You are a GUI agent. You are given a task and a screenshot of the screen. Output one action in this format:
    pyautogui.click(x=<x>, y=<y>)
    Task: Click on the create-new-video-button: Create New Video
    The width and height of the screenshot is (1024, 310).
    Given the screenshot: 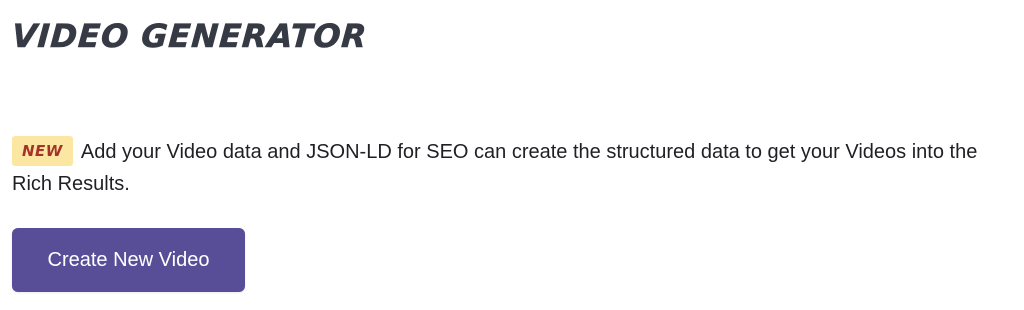 What is the action you would take?
    pyautogui.click(x=128, y=260)
    